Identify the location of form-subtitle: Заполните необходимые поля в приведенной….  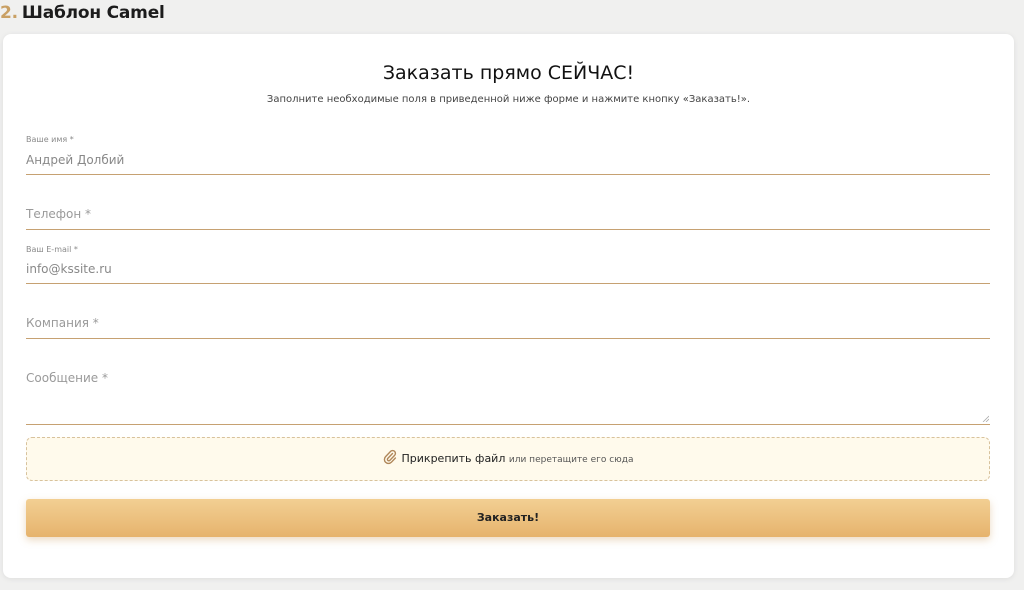
(508, 99).